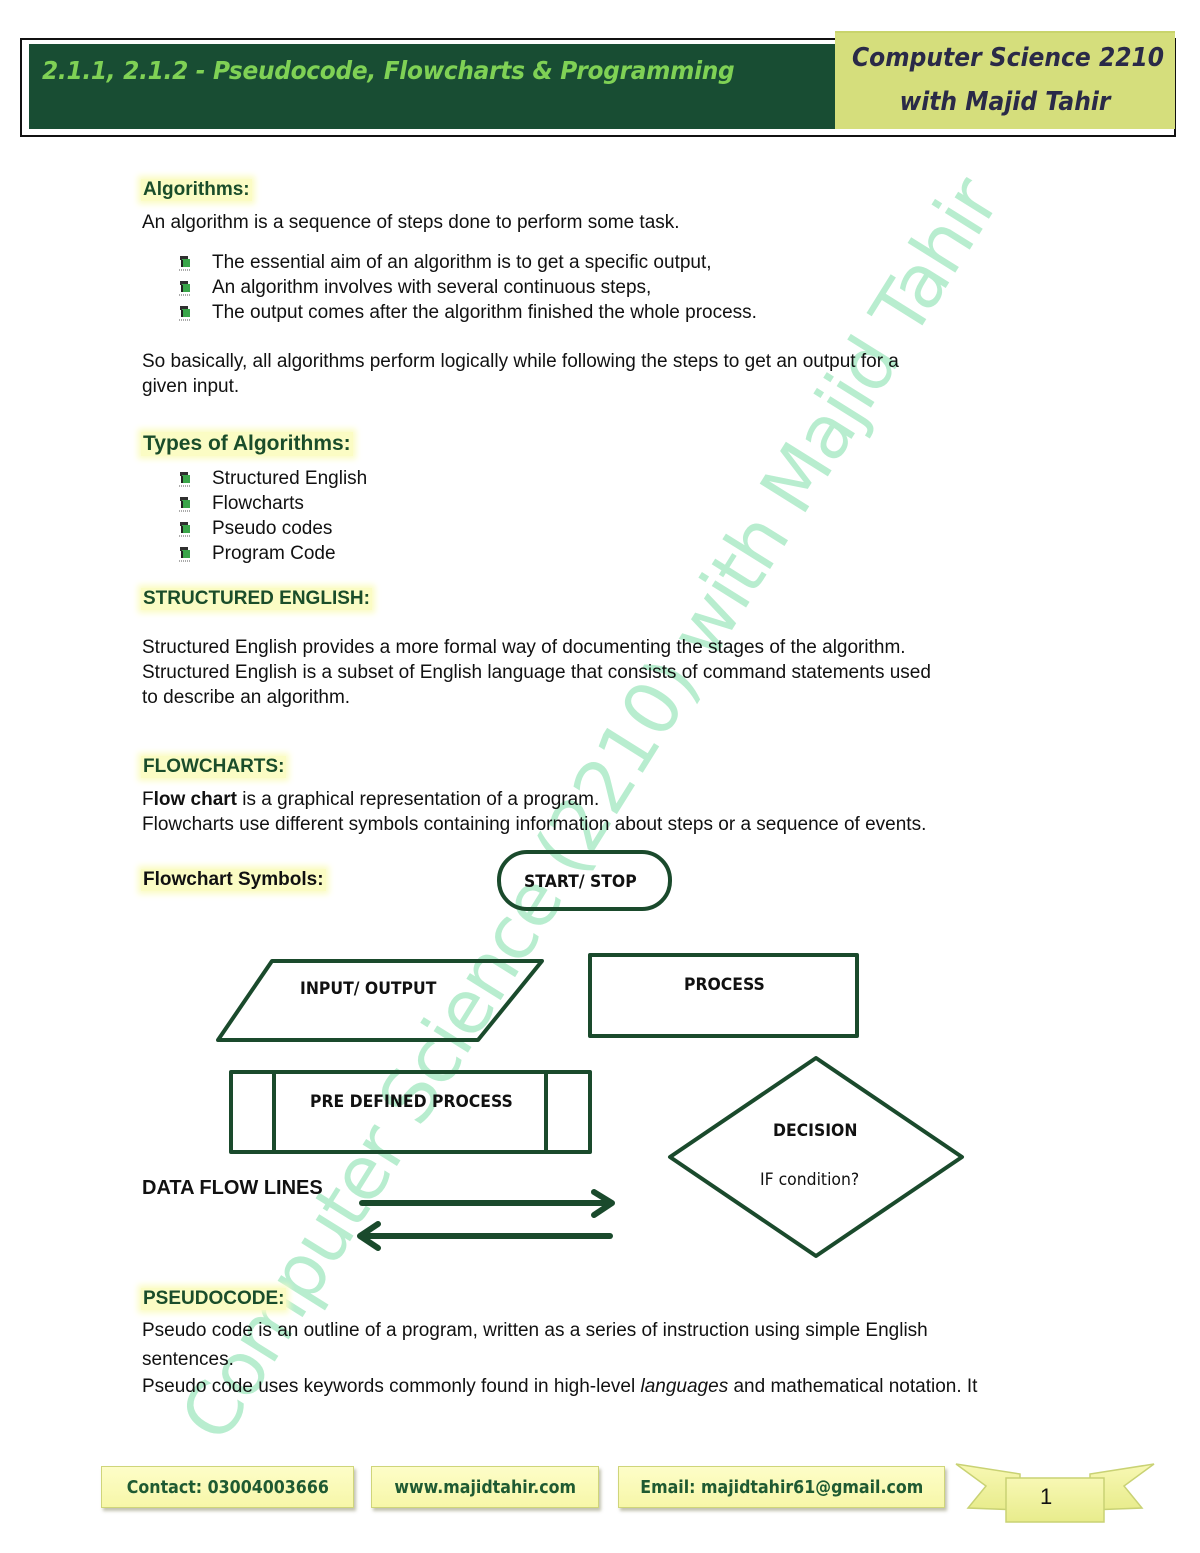 The image size is (1200, 1553). I want to click on structured-english-line3: to describe an algorithm., so click(246, 697).